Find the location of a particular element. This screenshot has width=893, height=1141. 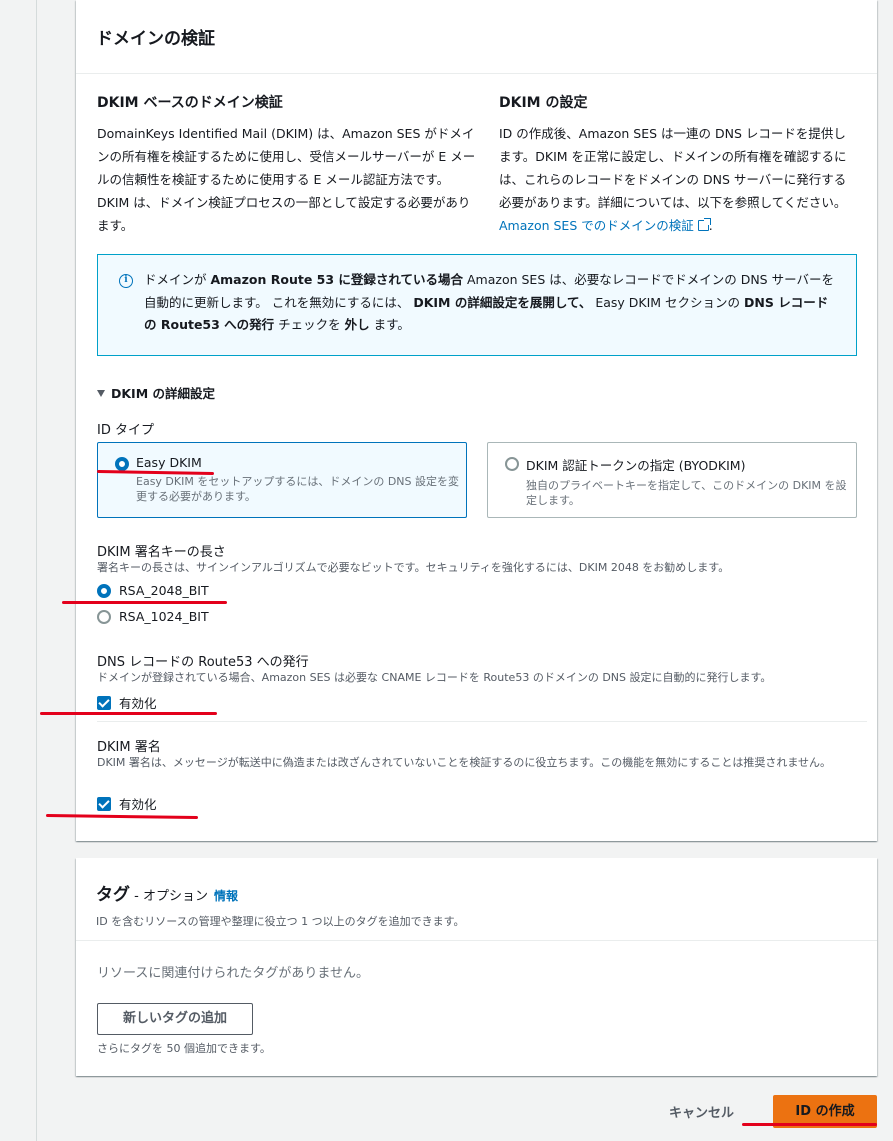

rsa-1024-label: RSA_1024_BIT is located at coordinates (164, 616).